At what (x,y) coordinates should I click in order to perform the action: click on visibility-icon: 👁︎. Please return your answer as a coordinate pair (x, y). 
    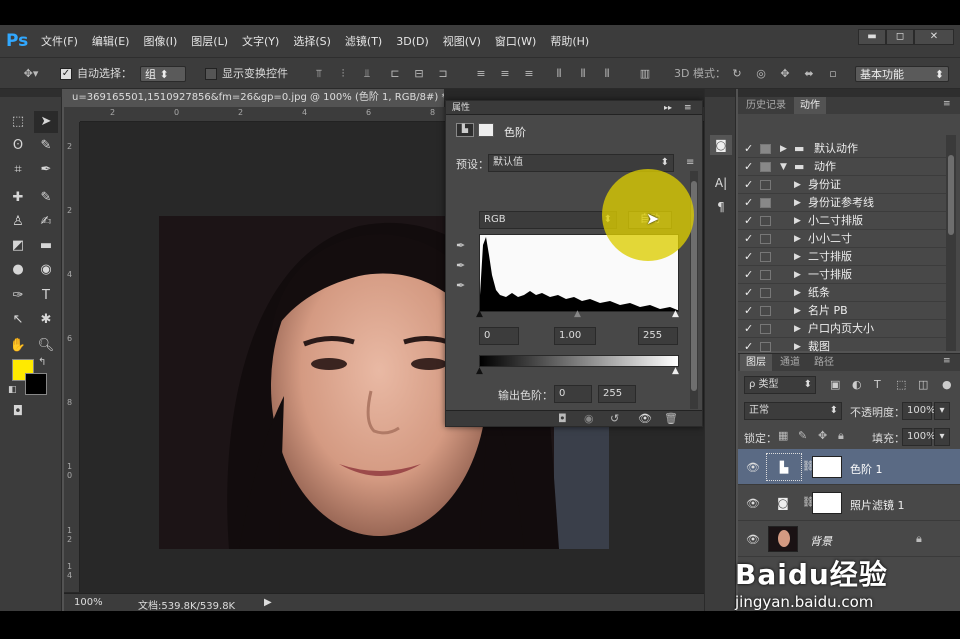
    Looking at the image, I should click on (645, 418).